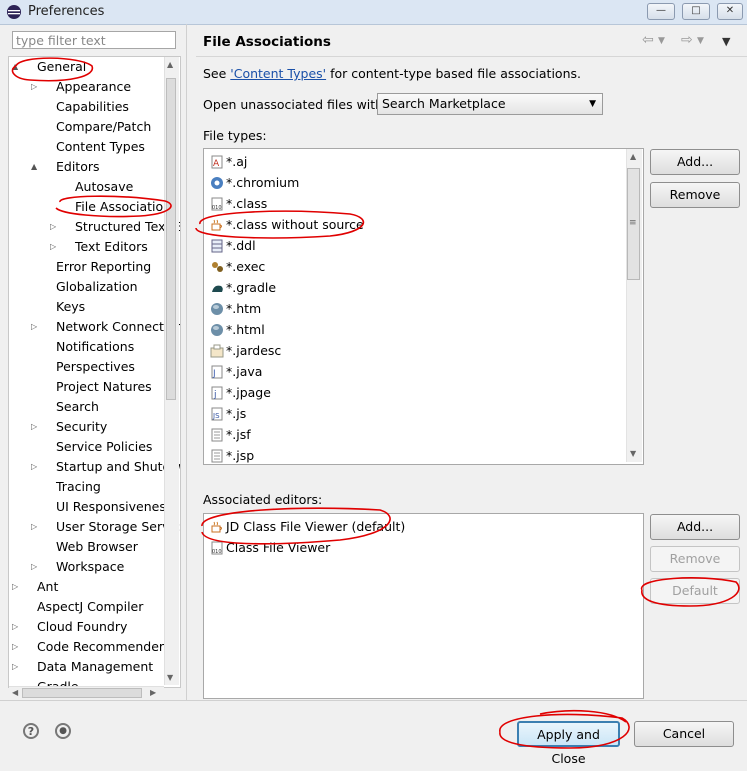  What do you see at coordinates (217, 208) in the screenshot?
I see `svg-text: 010` at bounding box center [217, 208].